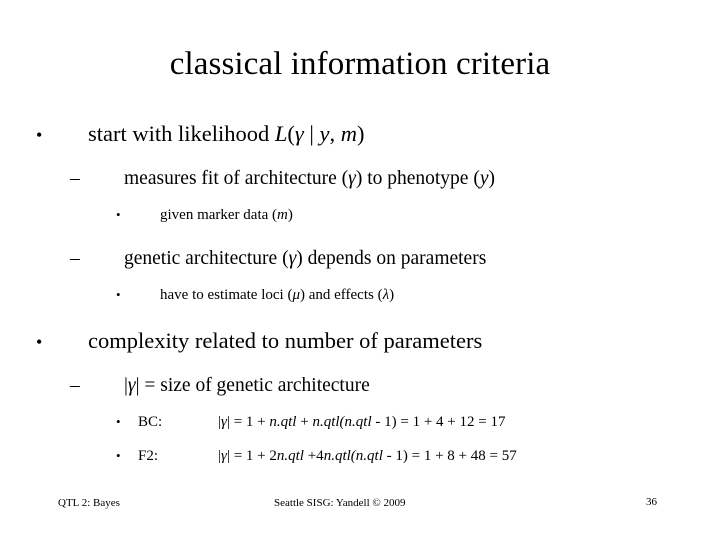 This screenshot has width=720, height=540. Describe the element at coordinates (313, 456) in the screenshot. I see `formula-segment: +4` at that location.